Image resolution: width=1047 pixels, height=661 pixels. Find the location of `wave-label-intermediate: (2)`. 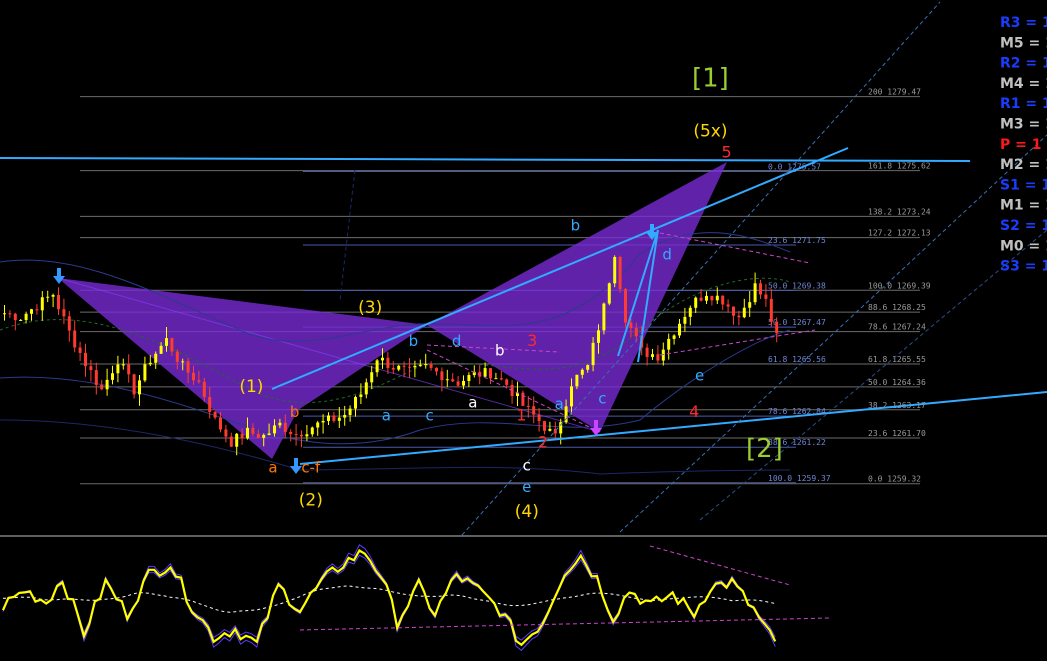

wave-label-intermediate: (2) is located at coordinates (311, 500).